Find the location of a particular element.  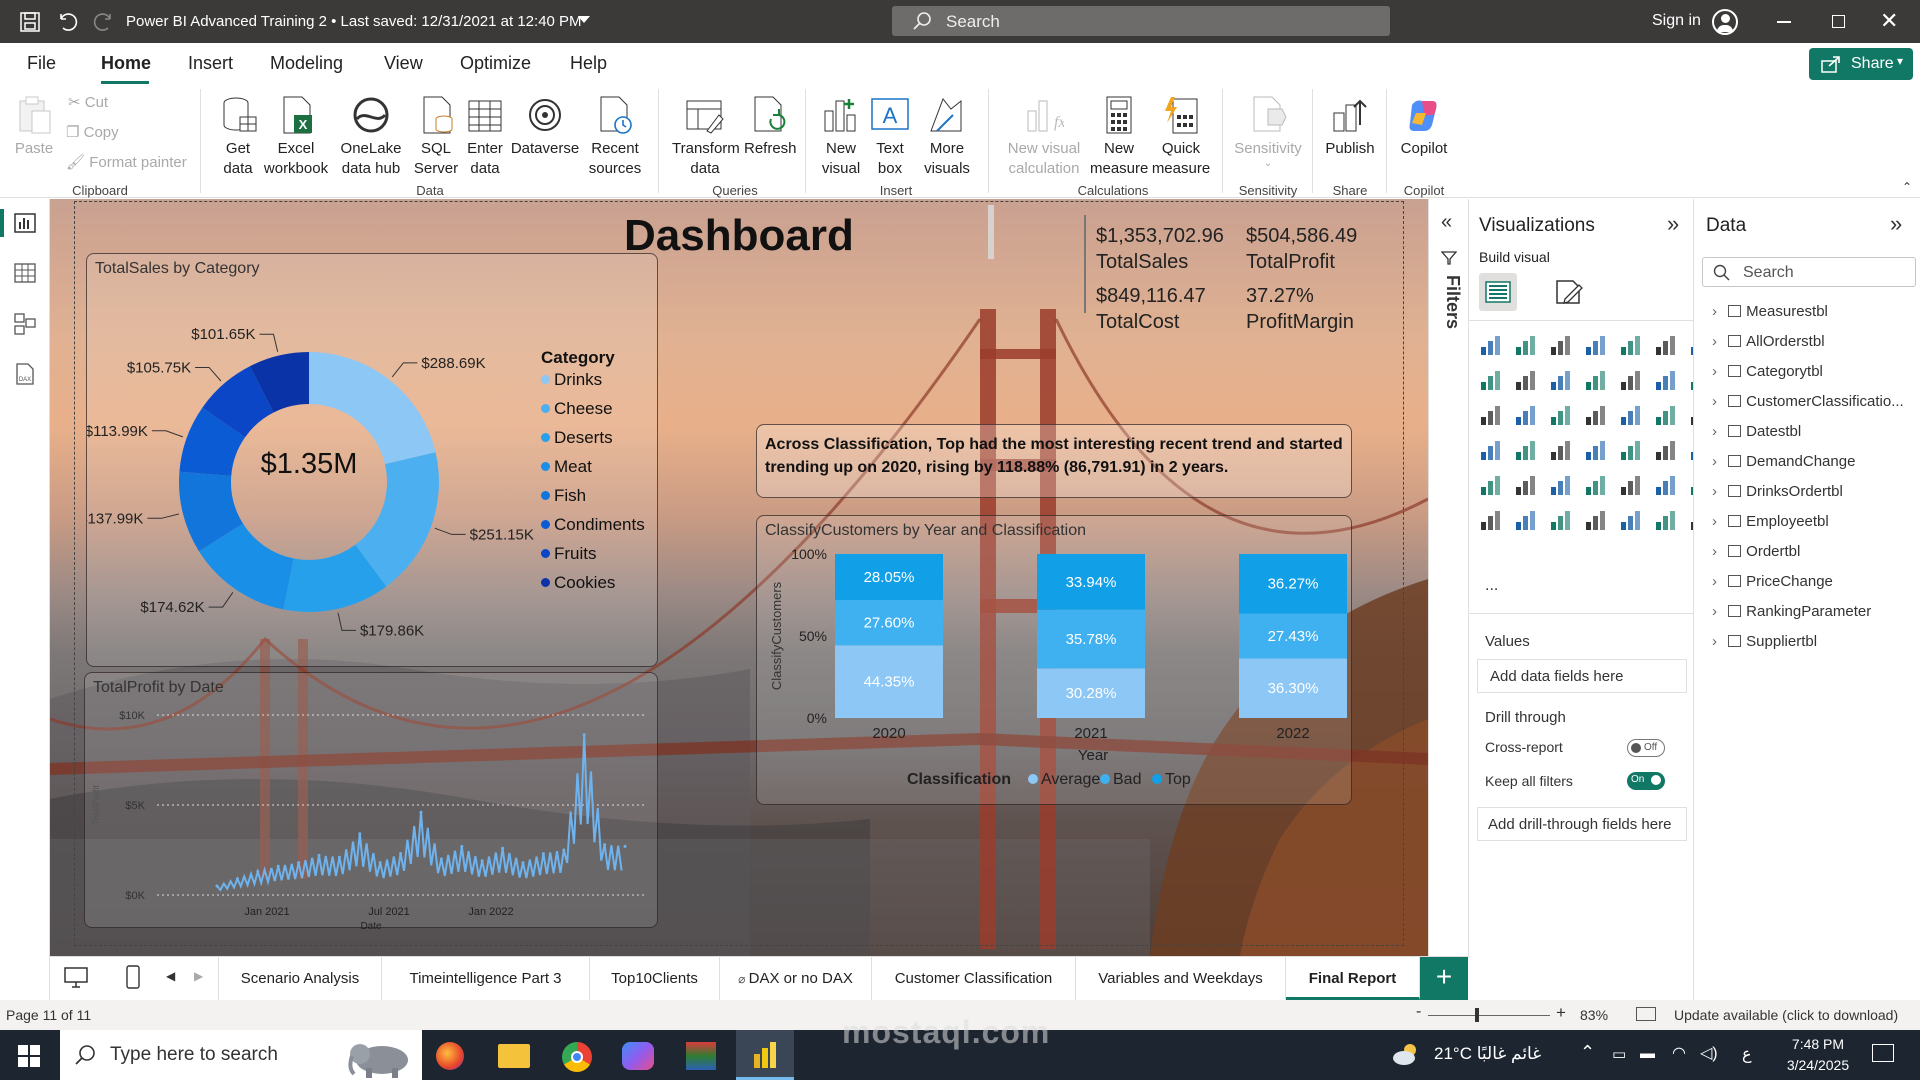

format-painter-button: 🖌 Format painter is located at coordinates (126, 162).